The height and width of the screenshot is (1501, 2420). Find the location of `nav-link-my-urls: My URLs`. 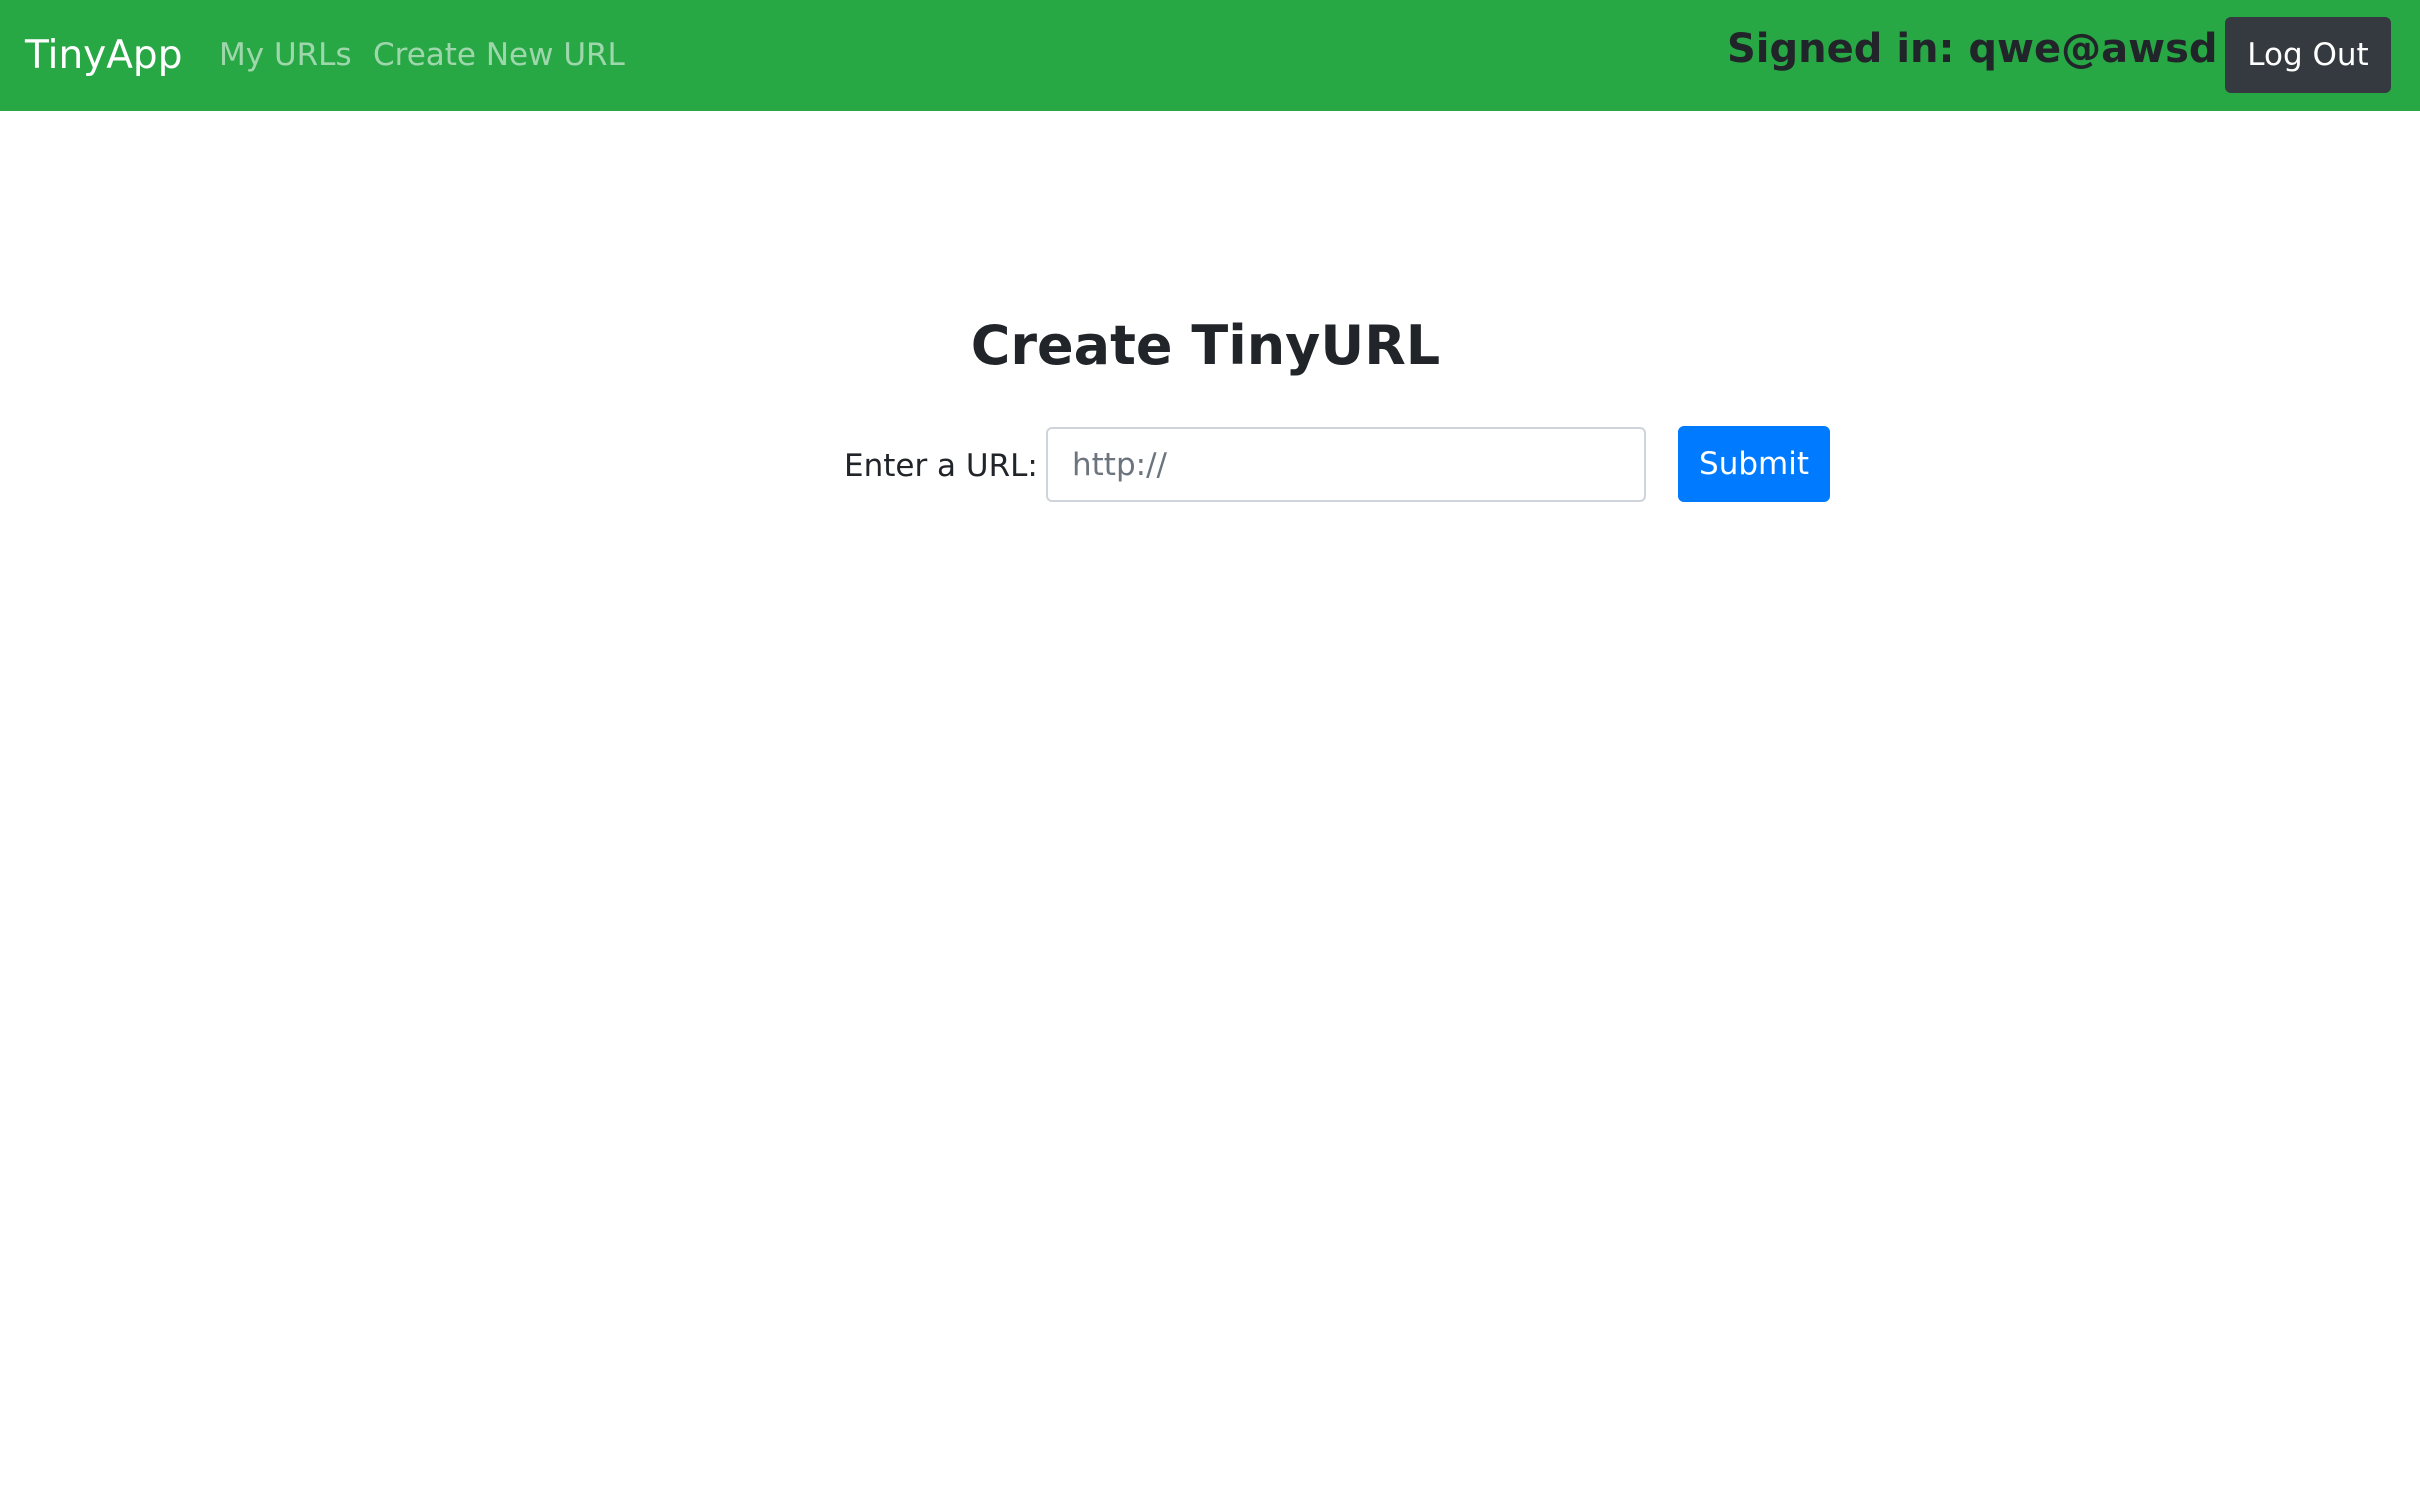

nav-link-my-urls: My URLs is located at coordinates (285, 55).